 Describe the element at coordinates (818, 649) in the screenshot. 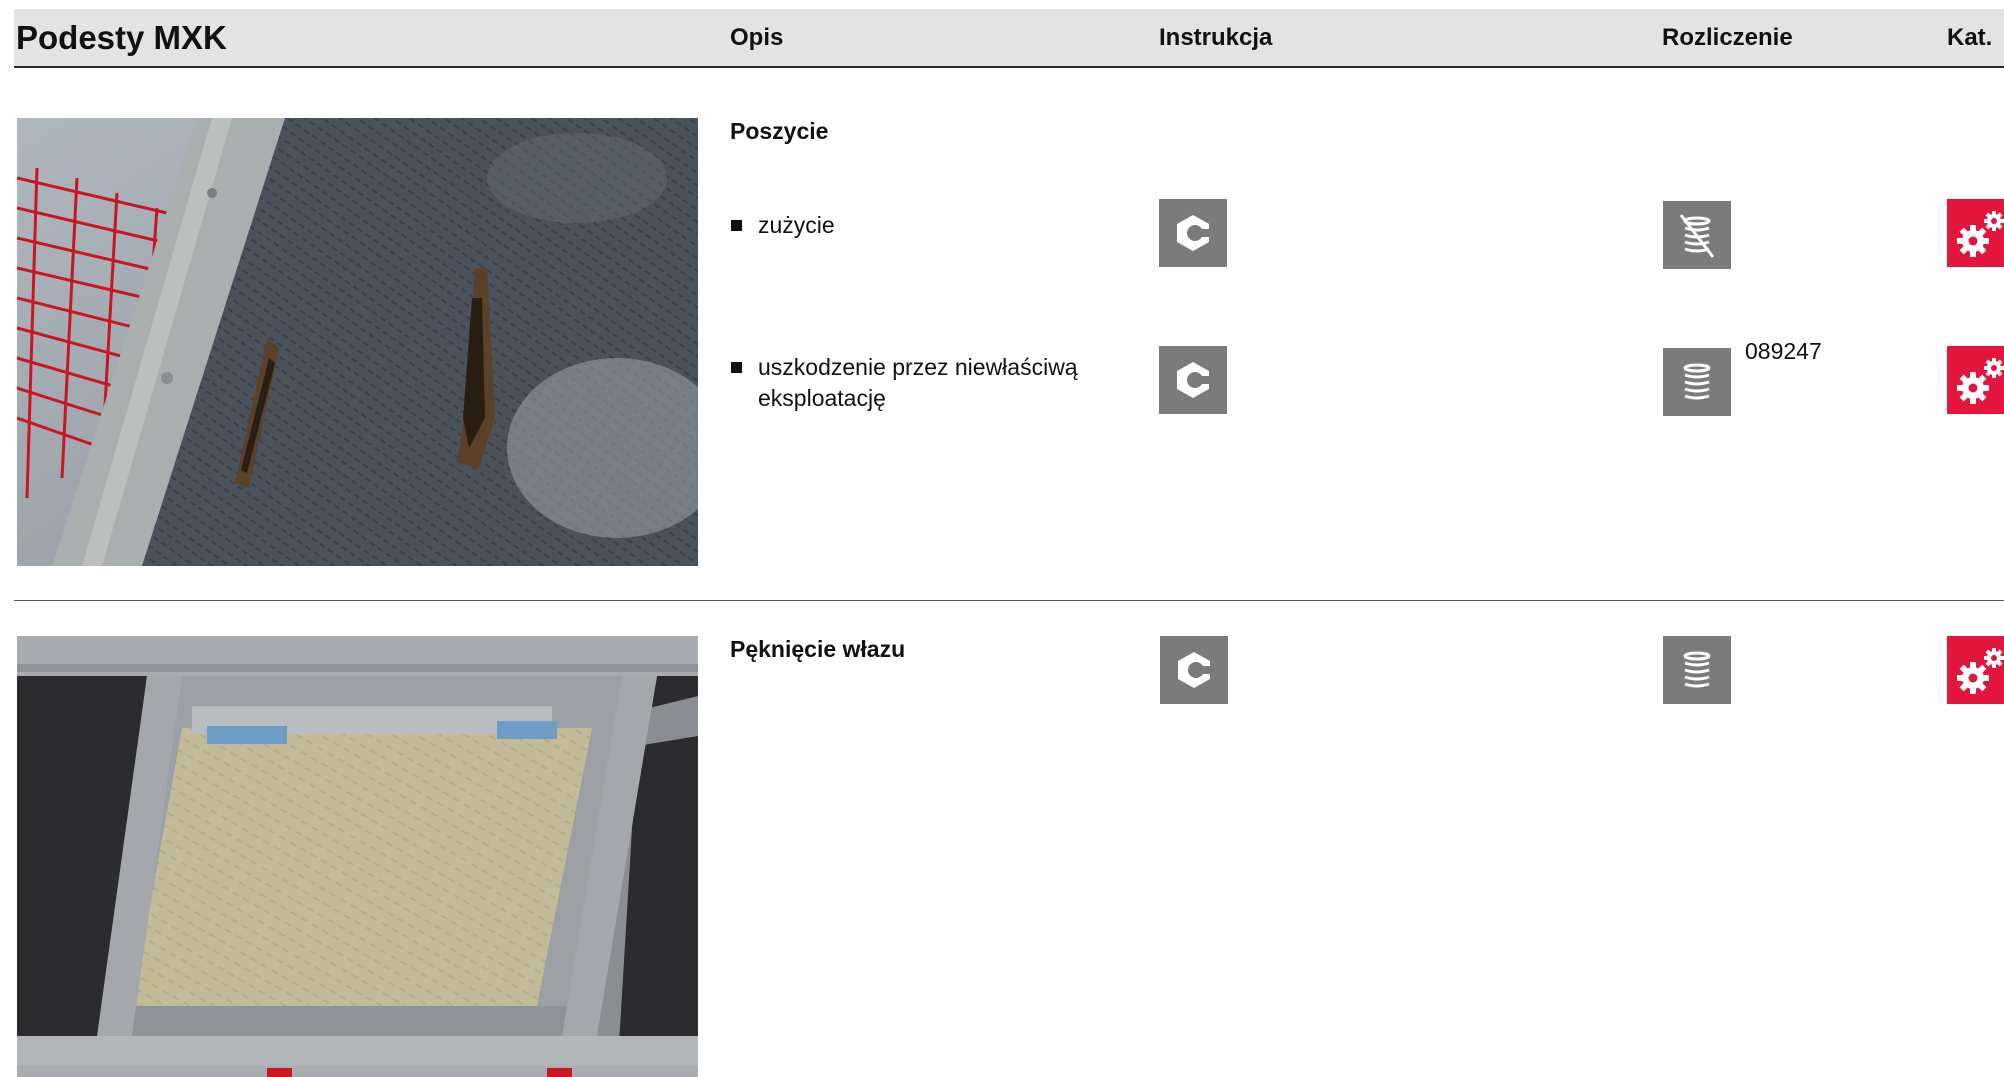

I see `section-heading-pekniecie-wlazu: Pęknięcie włazu` at that location.